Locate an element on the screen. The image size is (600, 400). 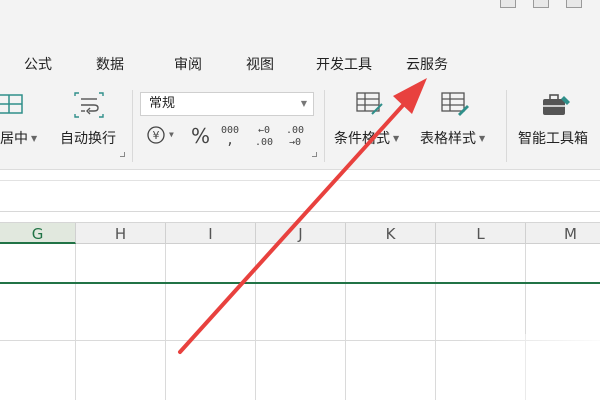
grid-fade is located at coordinates (530, 367).